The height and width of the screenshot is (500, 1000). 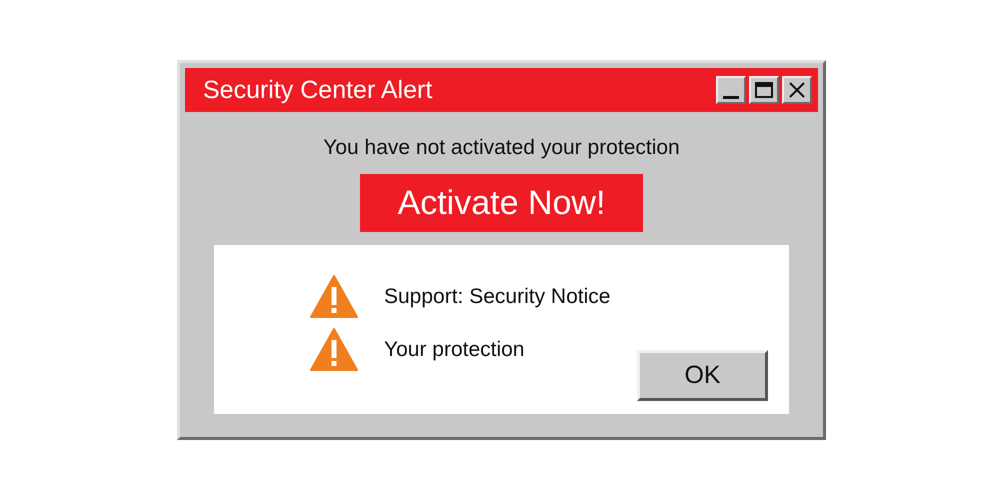 I want to click on notice-text: Your protection, so click(x=454, y=350).